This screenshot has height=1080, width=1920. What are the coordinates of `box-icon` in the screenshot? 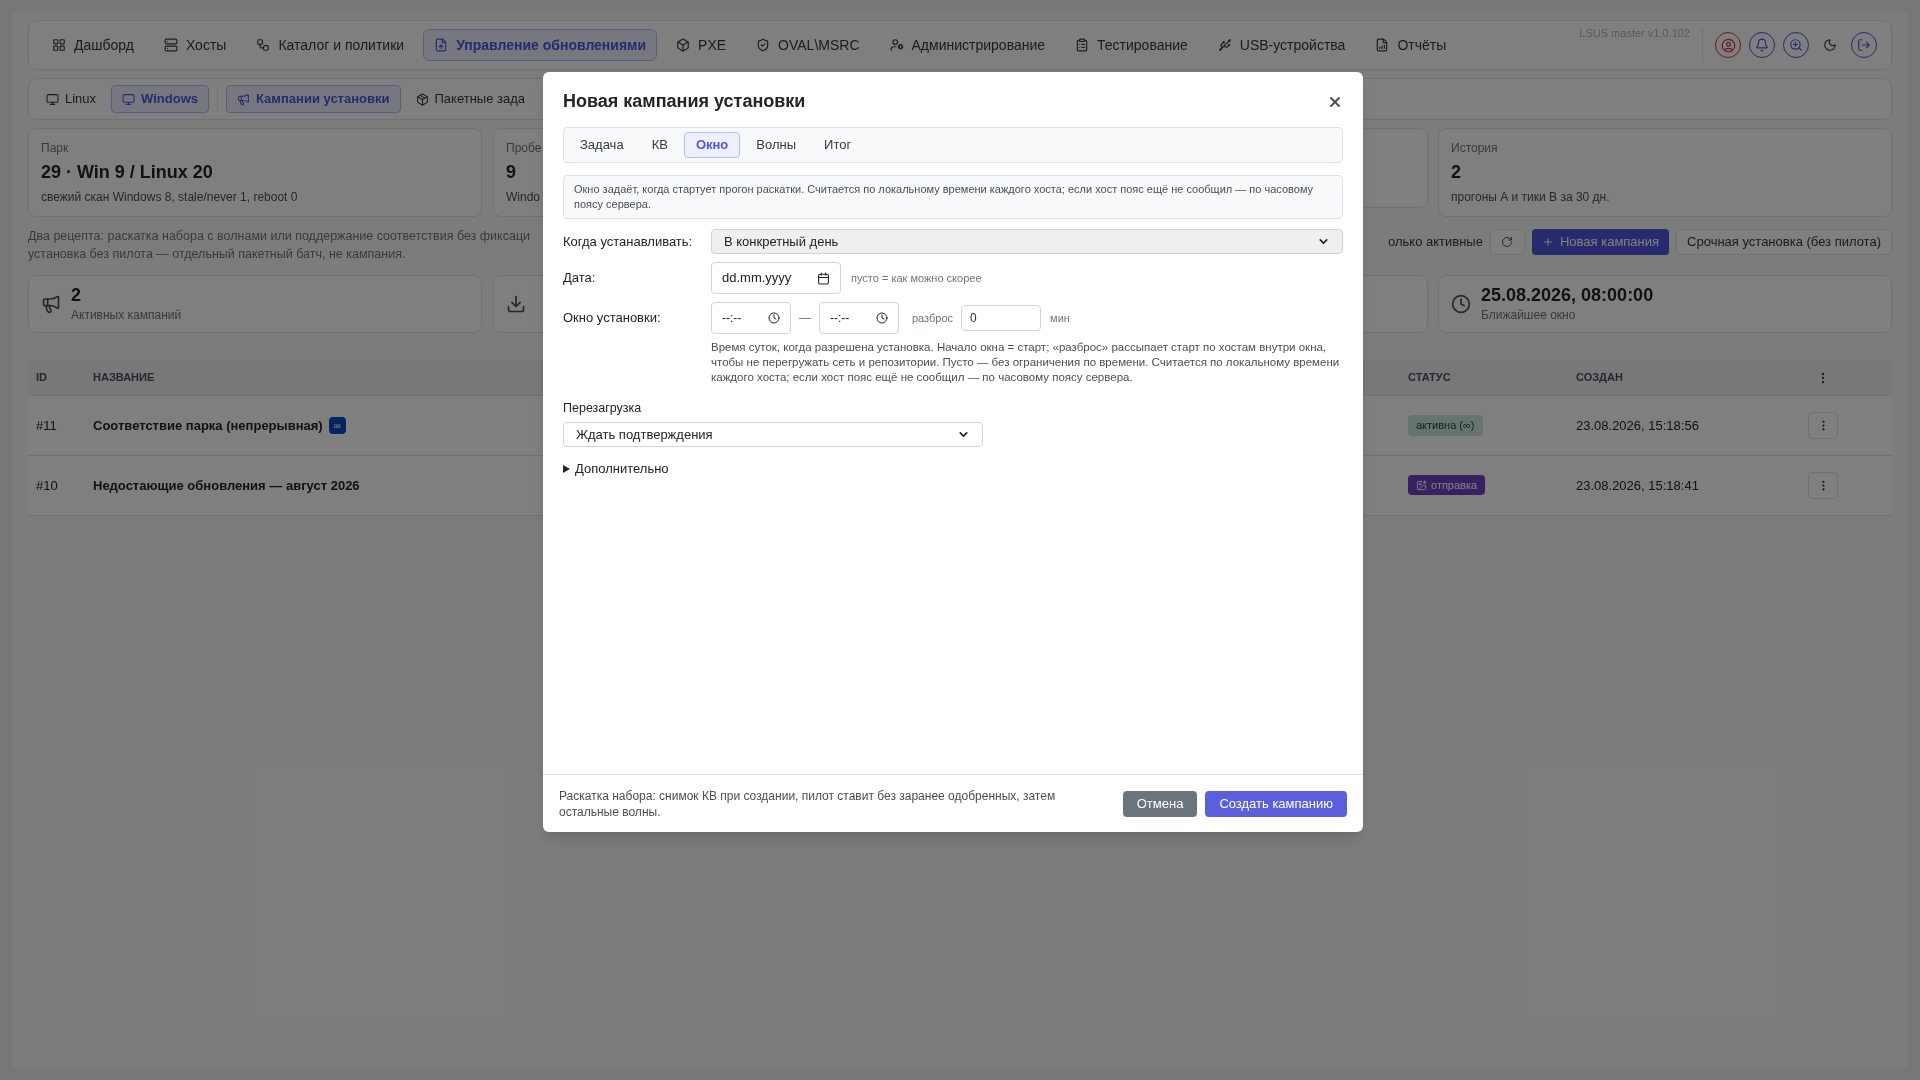 It's located at (683, 45).